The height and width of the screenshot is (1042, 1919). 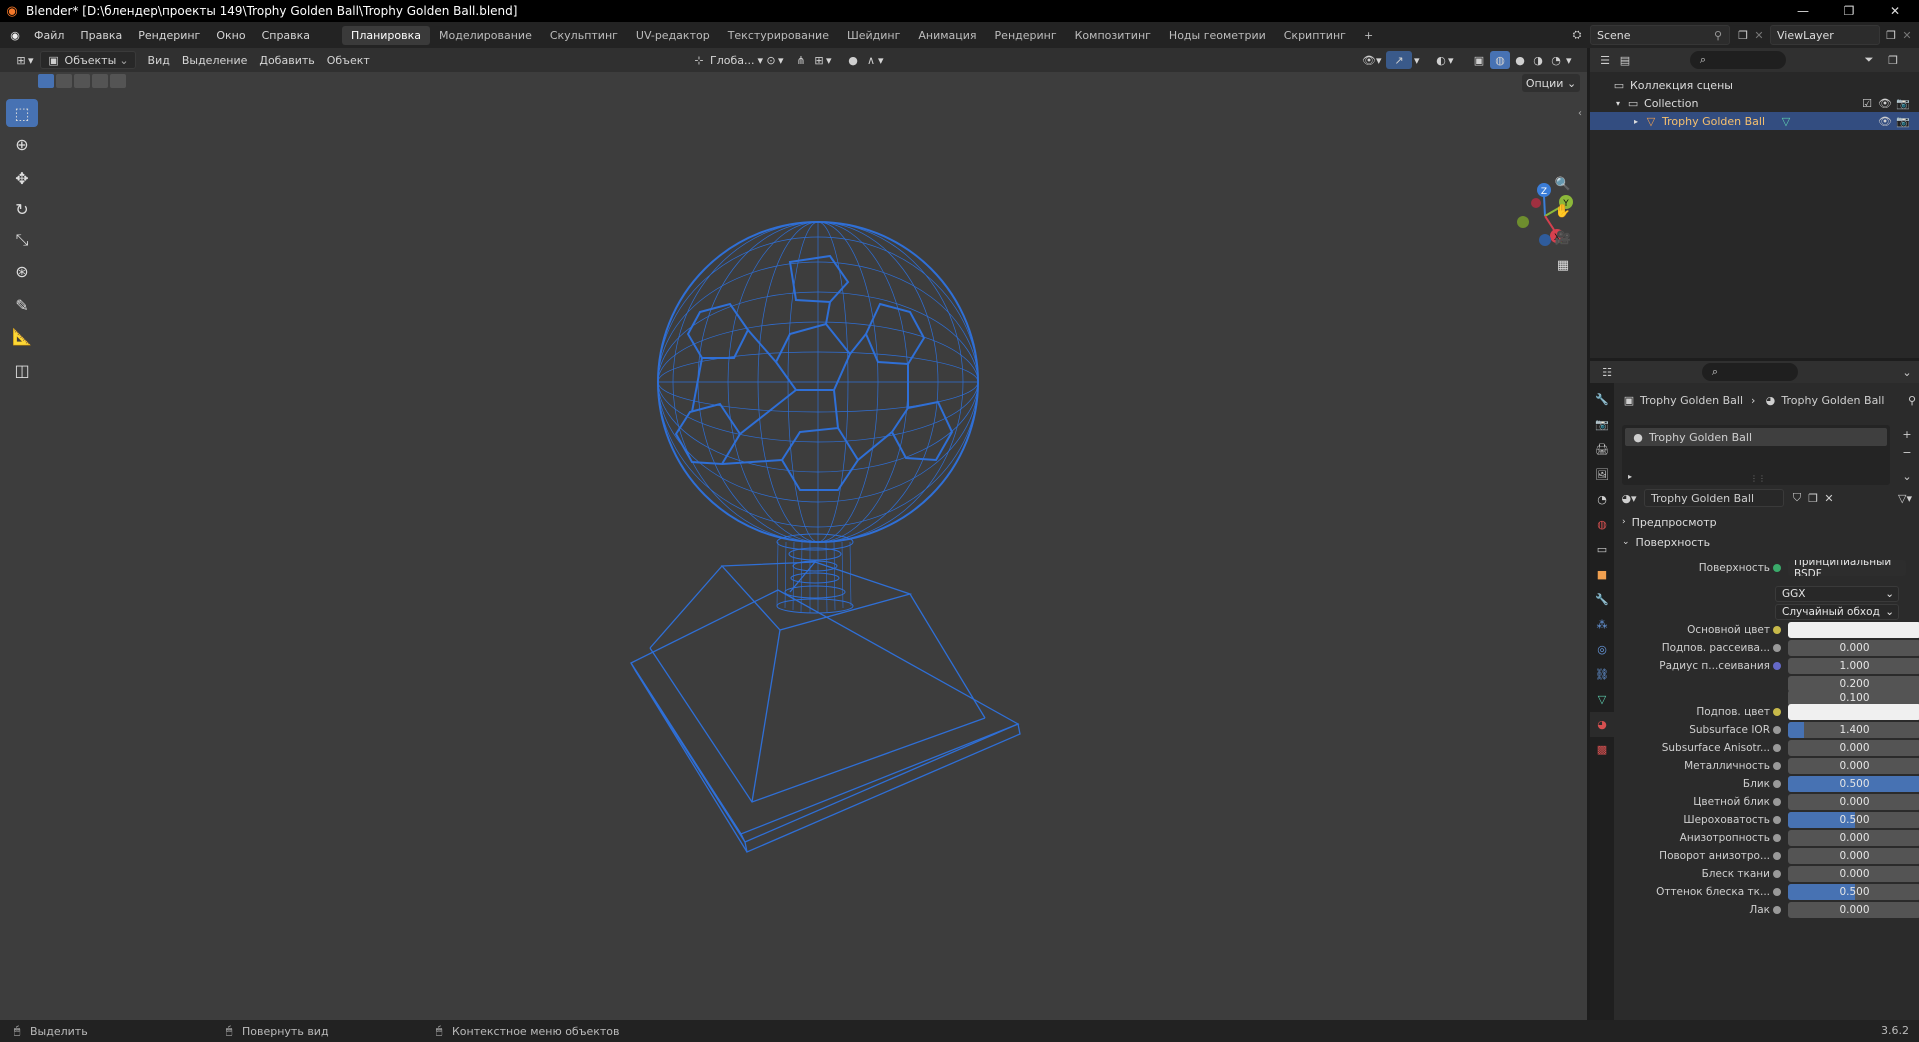 What do you see at coordinates (49, 35) in the screenshot?
I see `menu-file: Файл` at bounding box center [49, 35].